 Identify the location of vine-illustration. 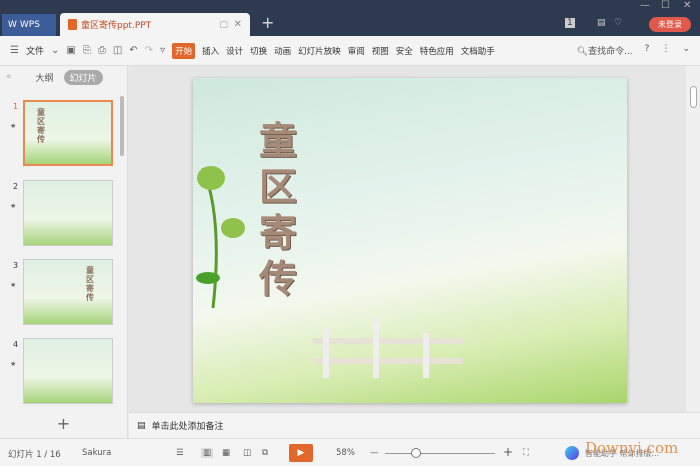
(220, 237).